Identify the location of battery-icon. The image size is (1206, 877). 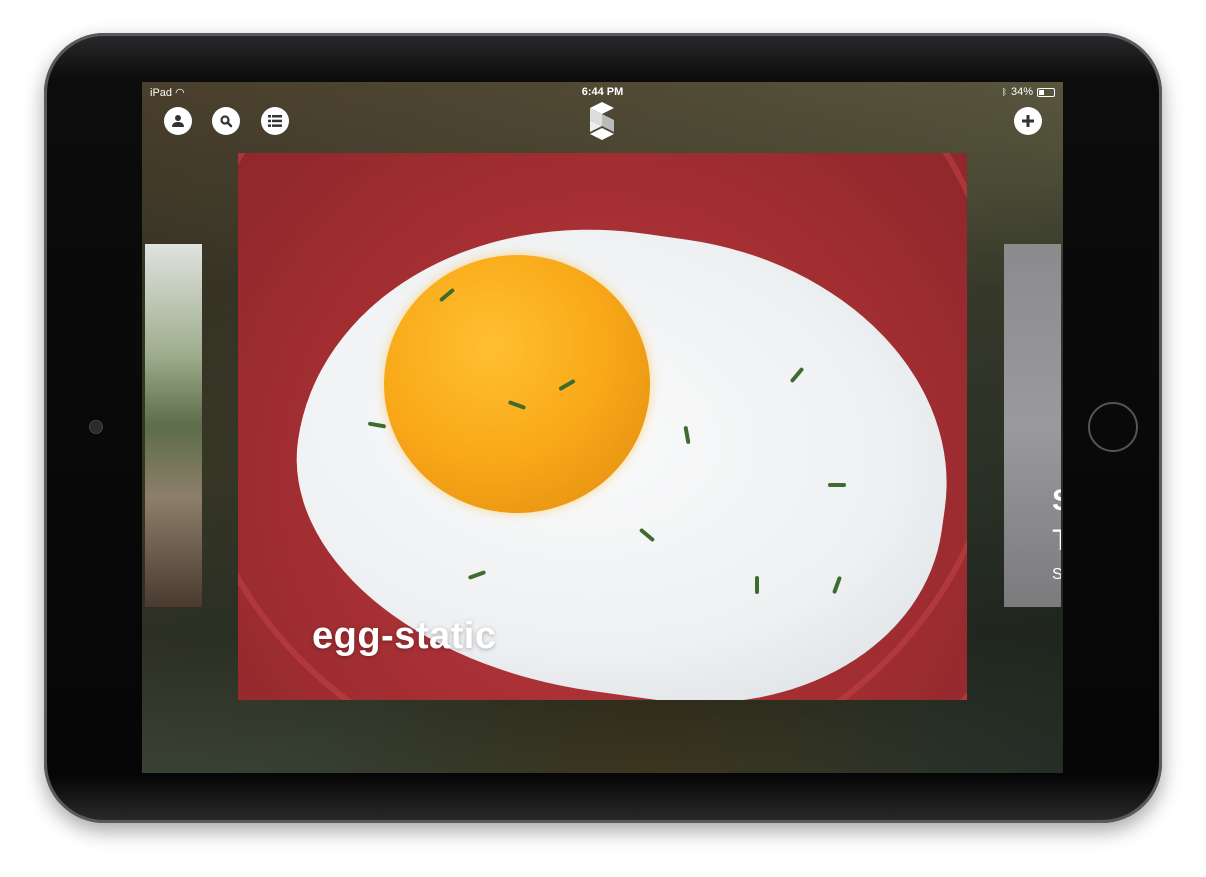
(1046, 92).